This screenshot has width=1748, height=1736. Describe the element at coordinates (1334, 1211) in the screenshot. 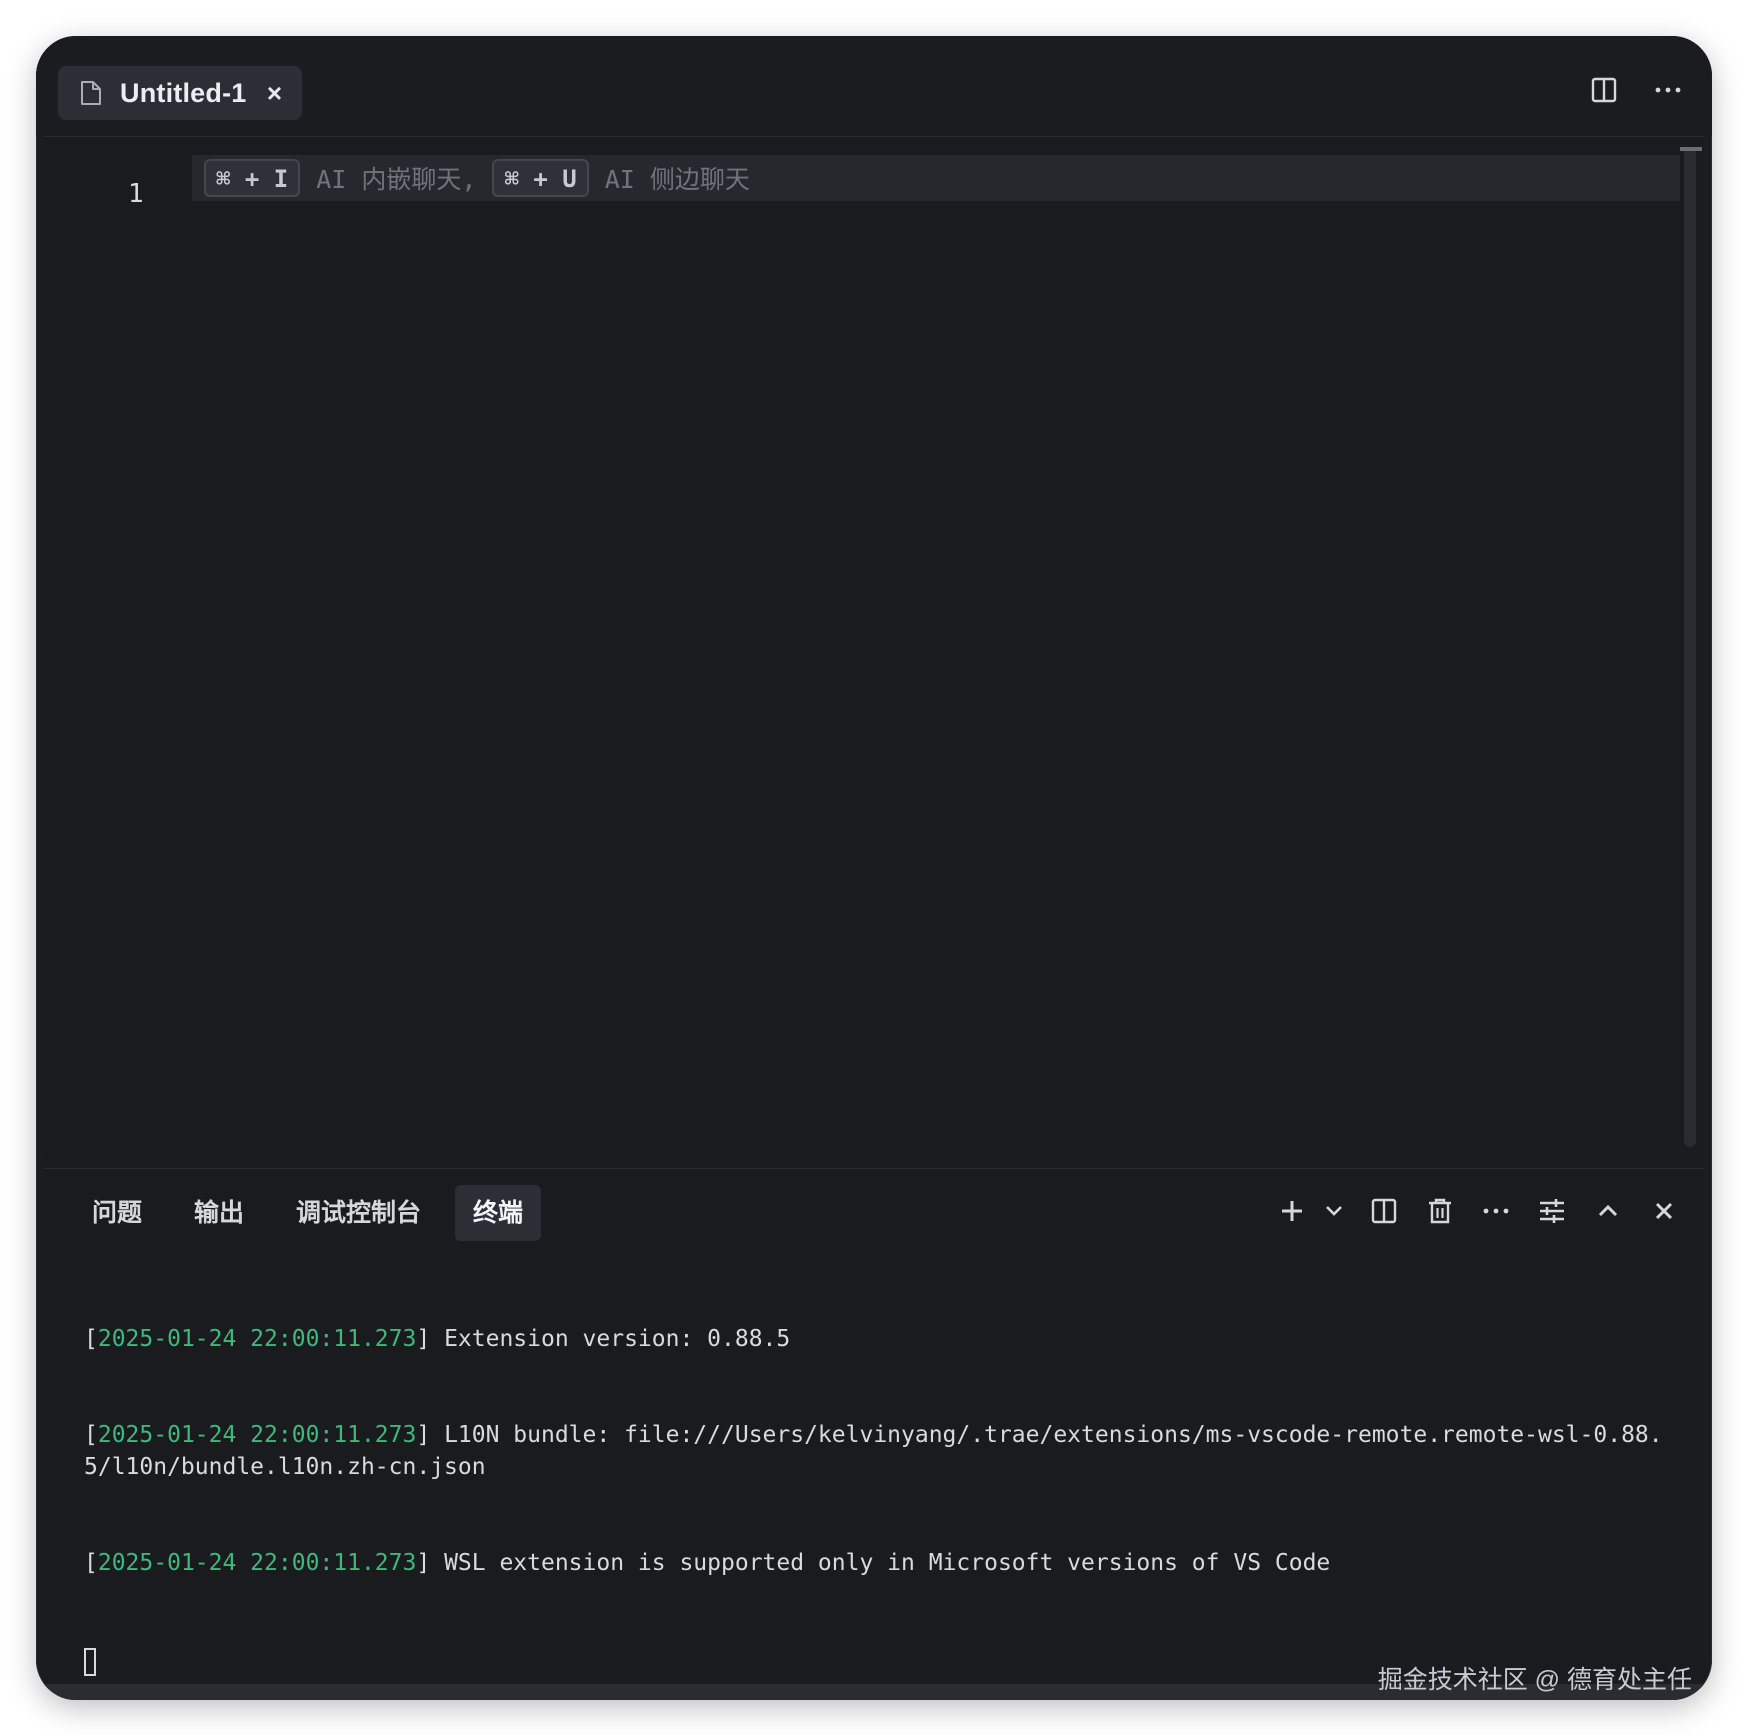

I see `chevron-down-icon` at that location.